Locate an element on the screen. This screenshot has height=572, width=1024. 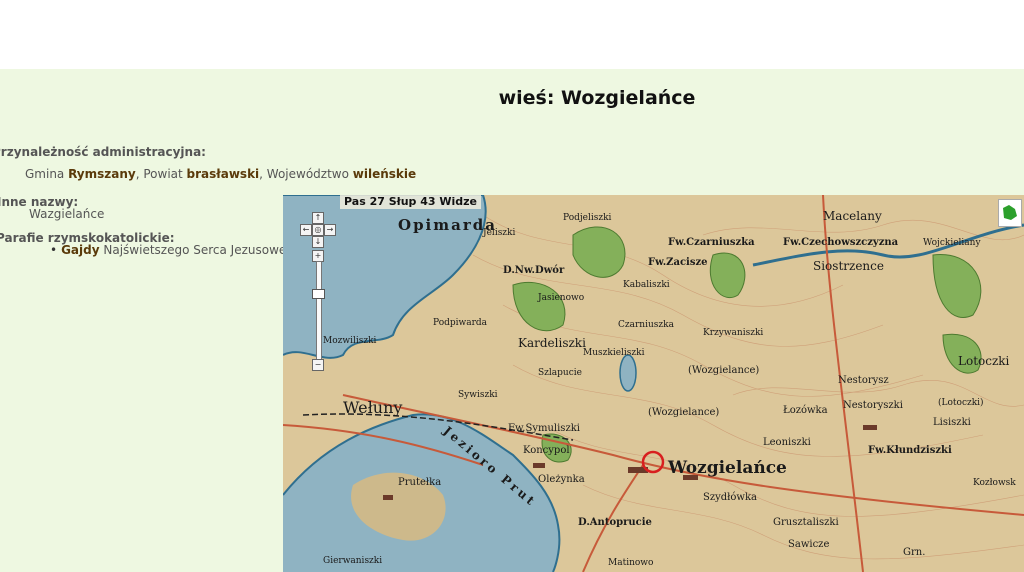
svg-text: Oleżynka is located at coordinates (561, 479).